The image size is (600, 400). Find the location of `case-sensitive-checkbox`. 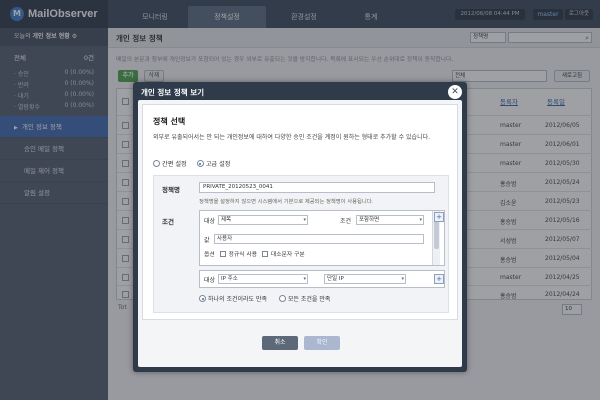

case-sensitive-checkbox is located at coordinates (264, 253).